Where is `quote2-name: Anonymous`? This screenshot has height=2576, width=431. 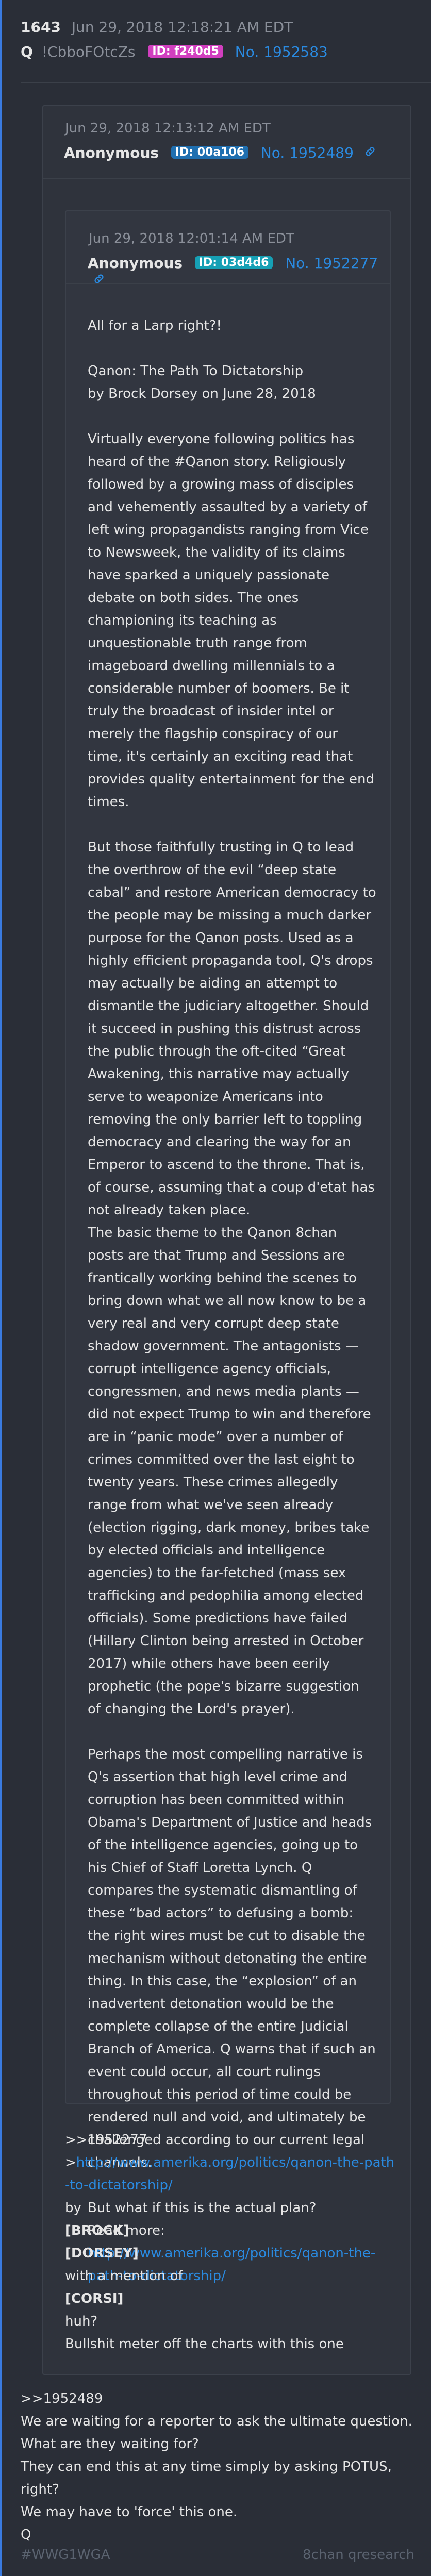 quote2-name: Anonymous is located at coordinates (135, 263).